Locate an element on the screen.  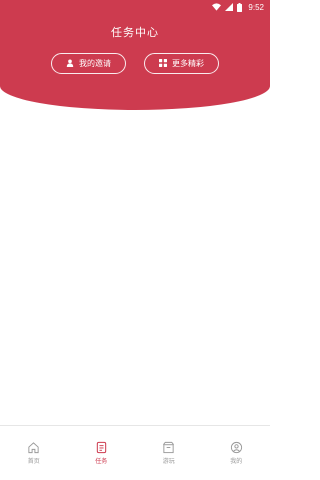
my-invite-button: 我的邀请 is located at coordinates (88, 63).